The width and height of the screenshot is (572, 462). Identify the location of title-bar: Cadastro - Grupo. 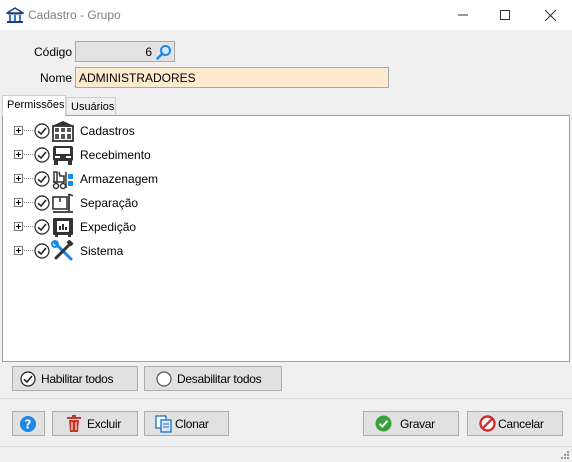
(286, 15).